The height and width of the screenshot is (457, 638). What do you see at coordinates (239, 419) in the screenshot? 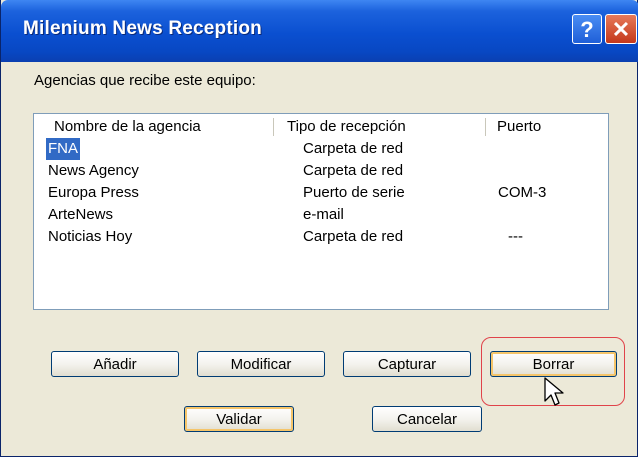
I see `validate-button: Validar` at bounding box center [239, 419].